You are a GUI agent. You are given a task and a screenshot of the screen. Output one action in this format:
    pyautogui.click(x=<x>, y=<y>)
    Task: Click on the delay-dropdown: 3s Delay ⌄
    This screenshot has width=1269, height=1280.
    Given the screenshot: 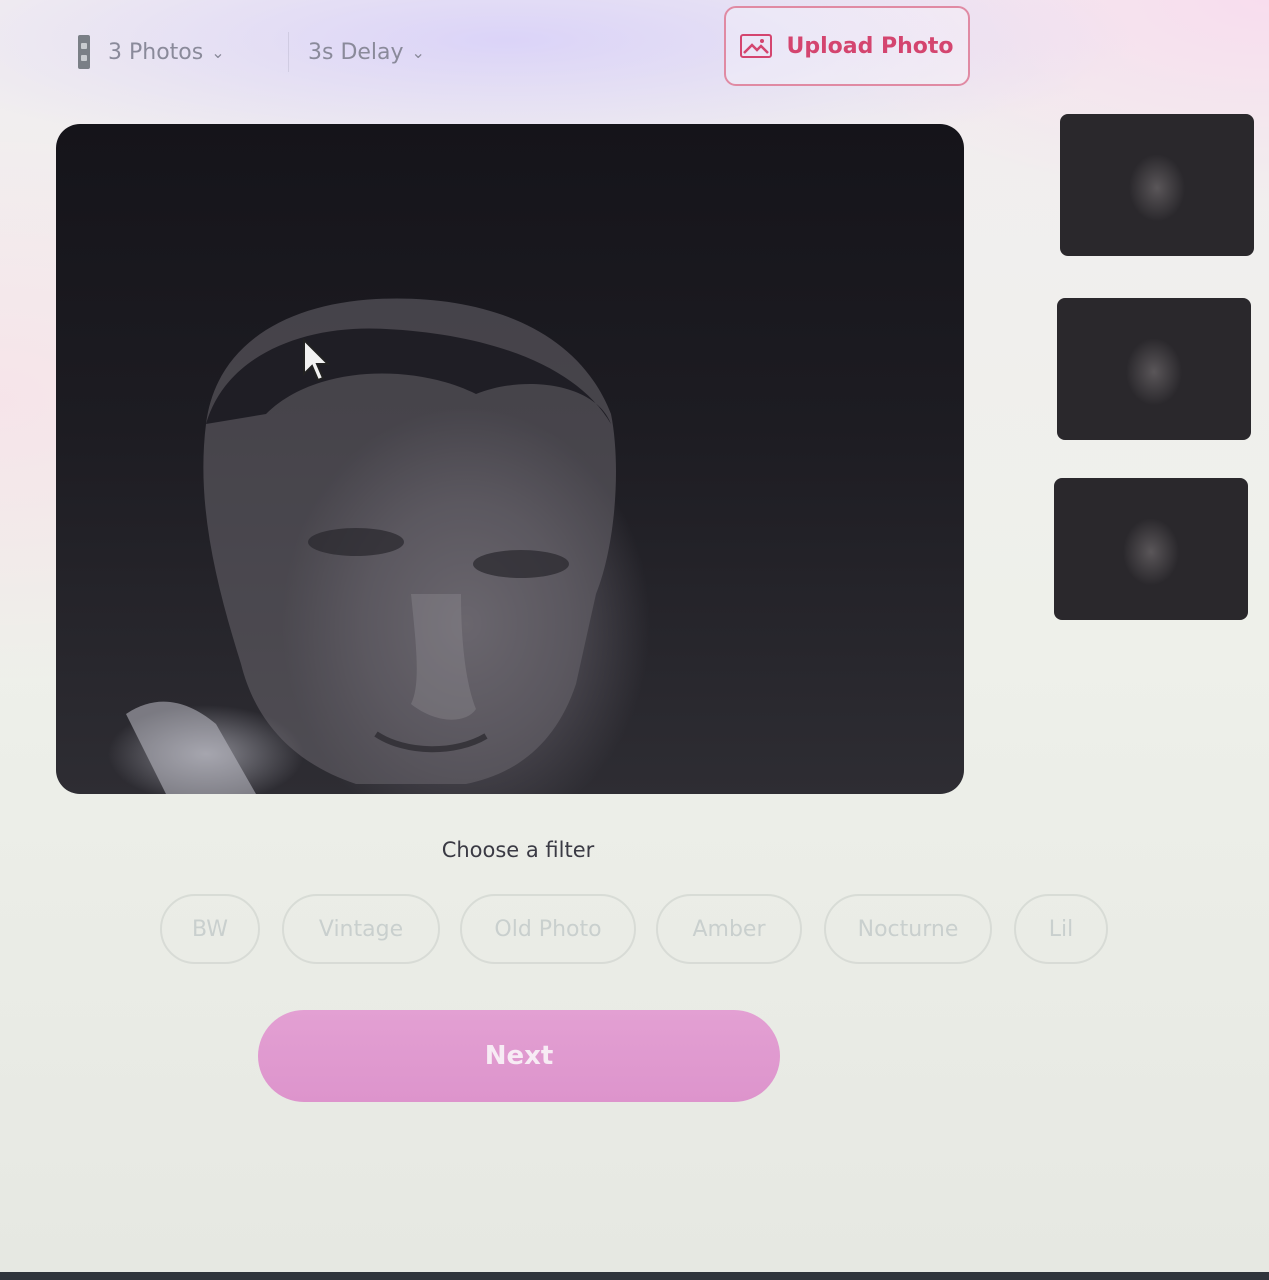 What is the action you would take?
    pyautogui.click(x=366, y=52)
    